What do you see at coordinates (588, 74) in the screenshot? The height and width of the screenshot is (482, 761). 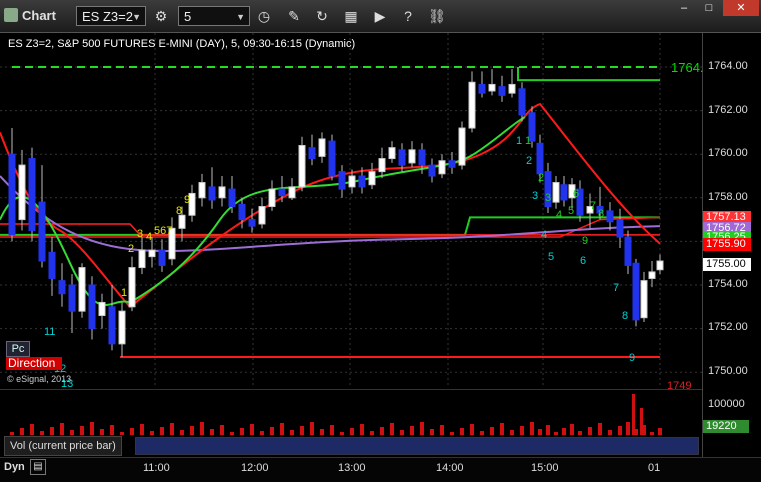 I see `green-step-line` at bounding box center [588, 74].